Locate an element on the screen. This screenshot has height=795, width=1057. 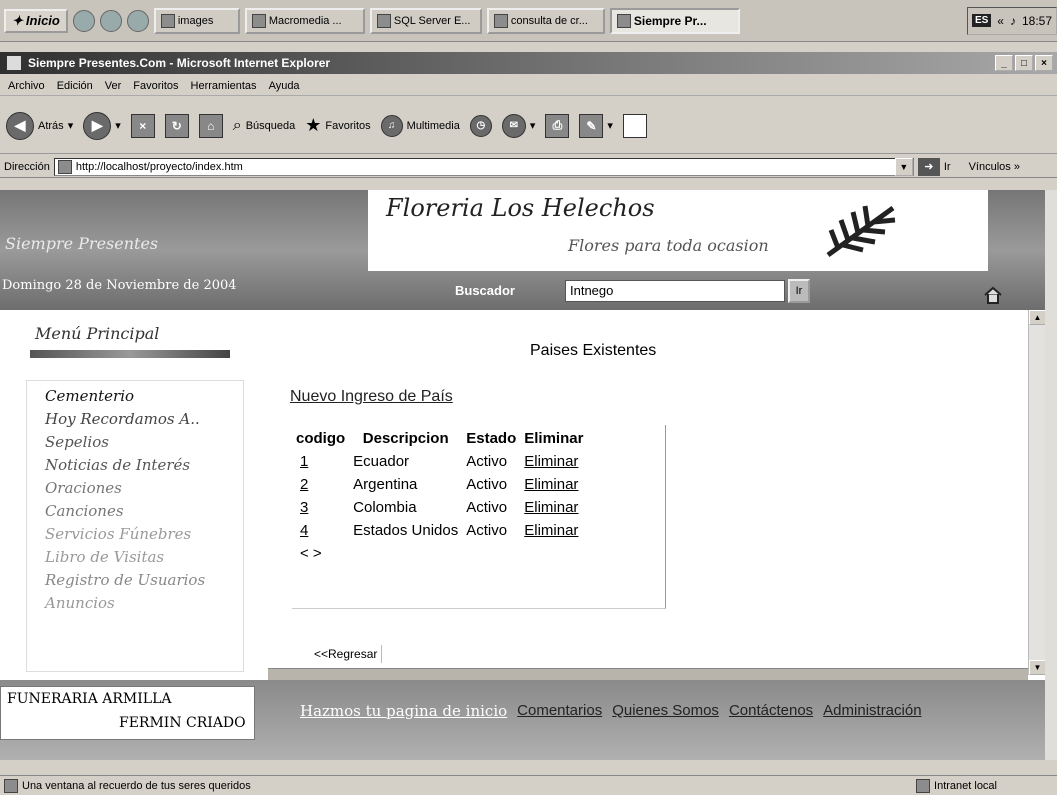
ie-page-icon is located at coordinates (64, 166).